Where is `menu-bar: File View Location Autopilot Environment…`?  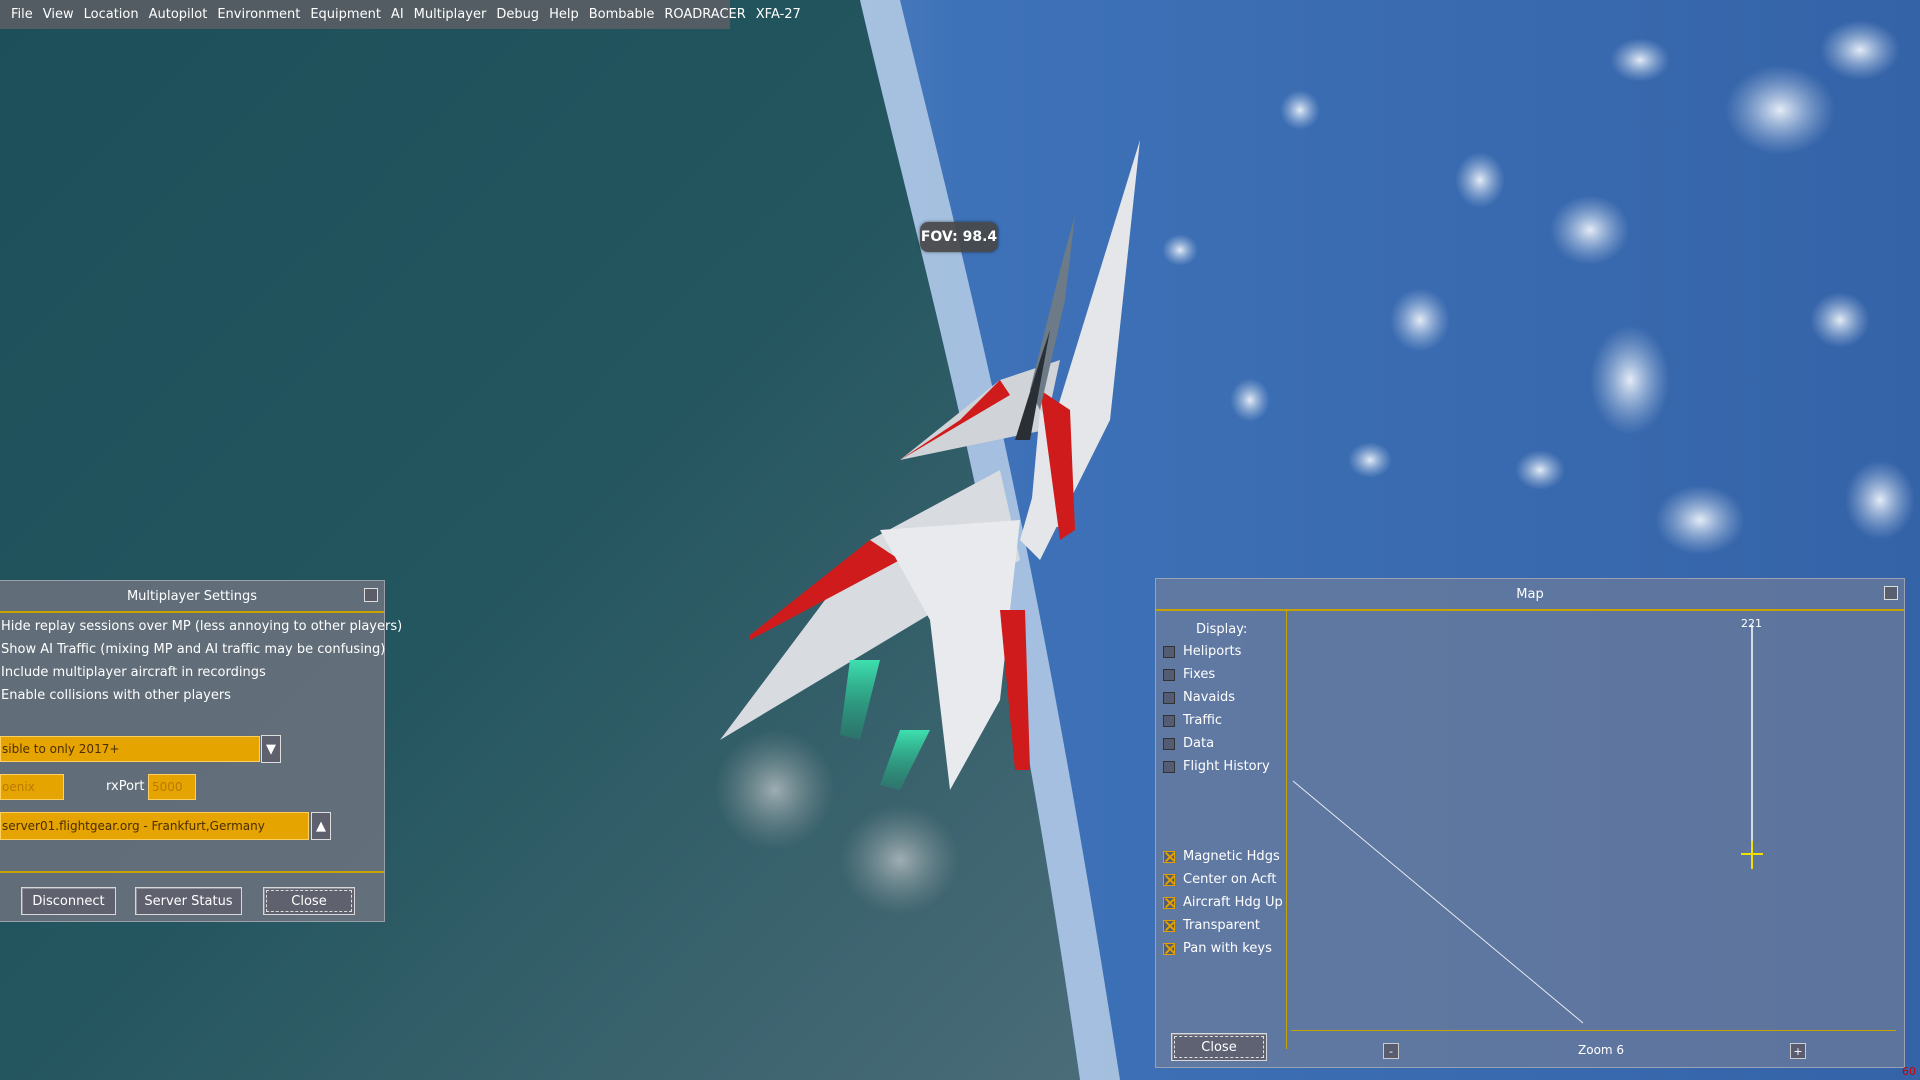
menu-bar: File View Location Autopilot Environment… is located at coordinates (400, 14).